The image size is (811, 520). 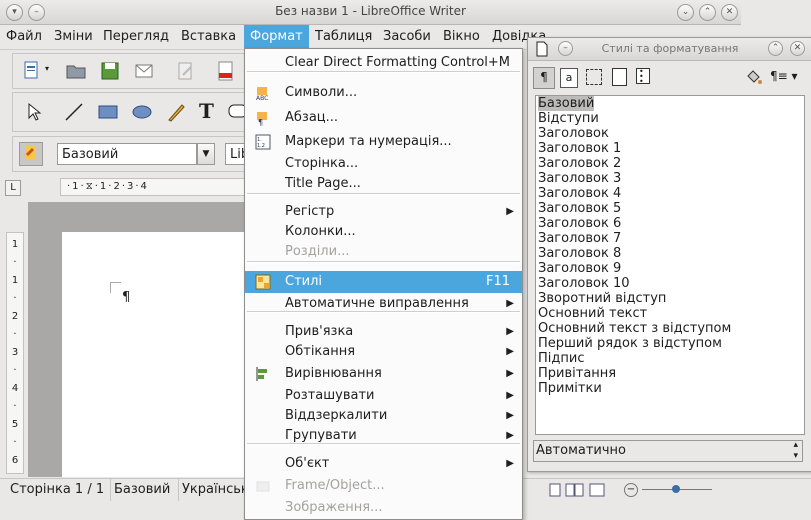 What do you see at coordinates (579, 178) in the screenshot?
I see `style-list-item: Заголовок 3` at bounding box center [579, 178].